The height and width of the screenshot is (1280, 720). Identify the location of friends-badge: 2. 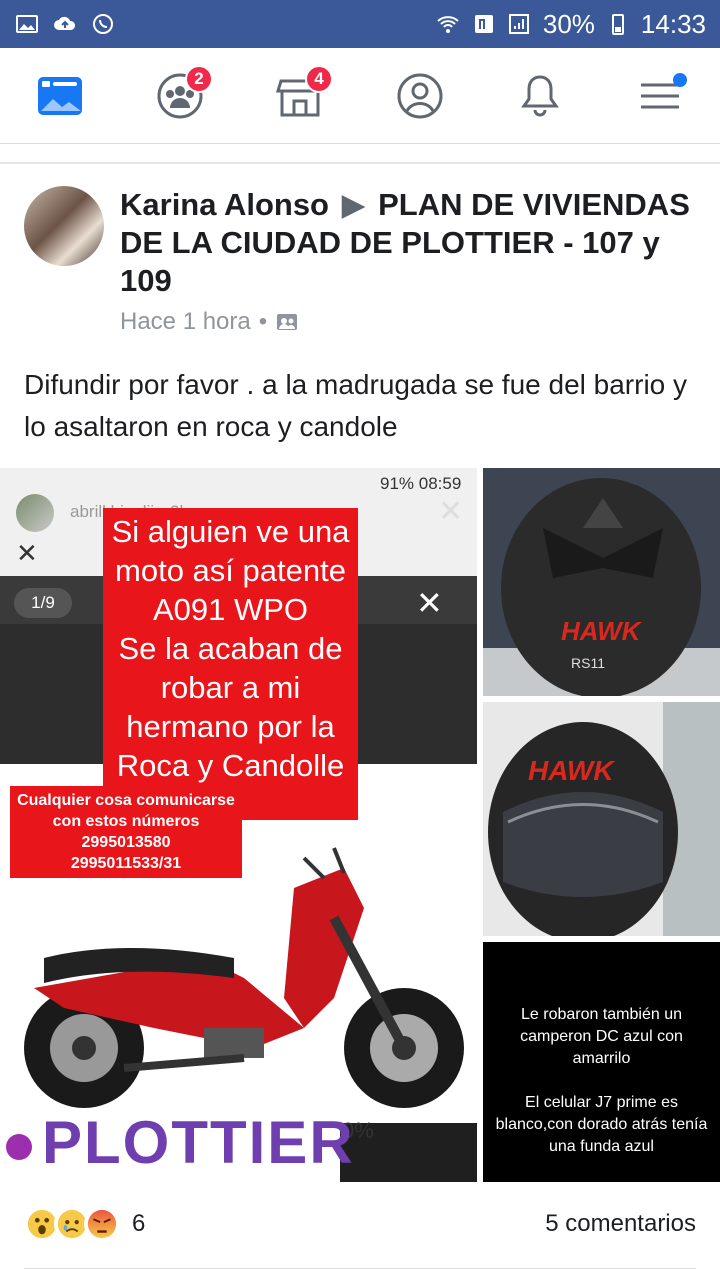
(199, 78).